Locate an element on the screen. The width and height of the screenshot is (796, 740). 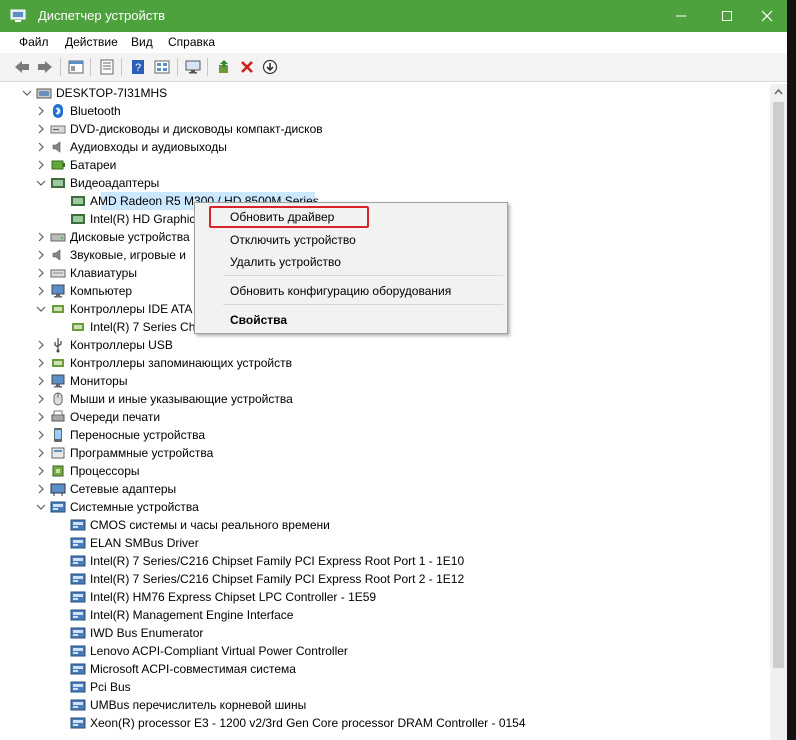
tree-device-node: Intel(R) Management Engine Interface is located at coordinates (391, 615).